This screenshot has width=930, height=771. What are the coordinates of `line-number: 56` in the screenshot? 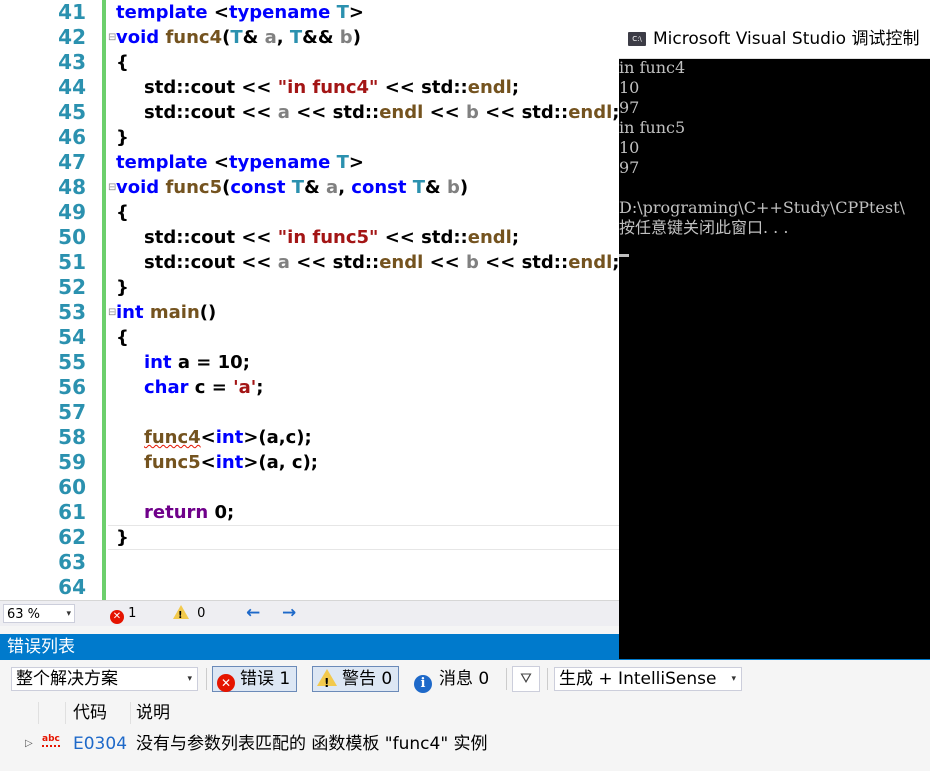 It's located at (72, 387).